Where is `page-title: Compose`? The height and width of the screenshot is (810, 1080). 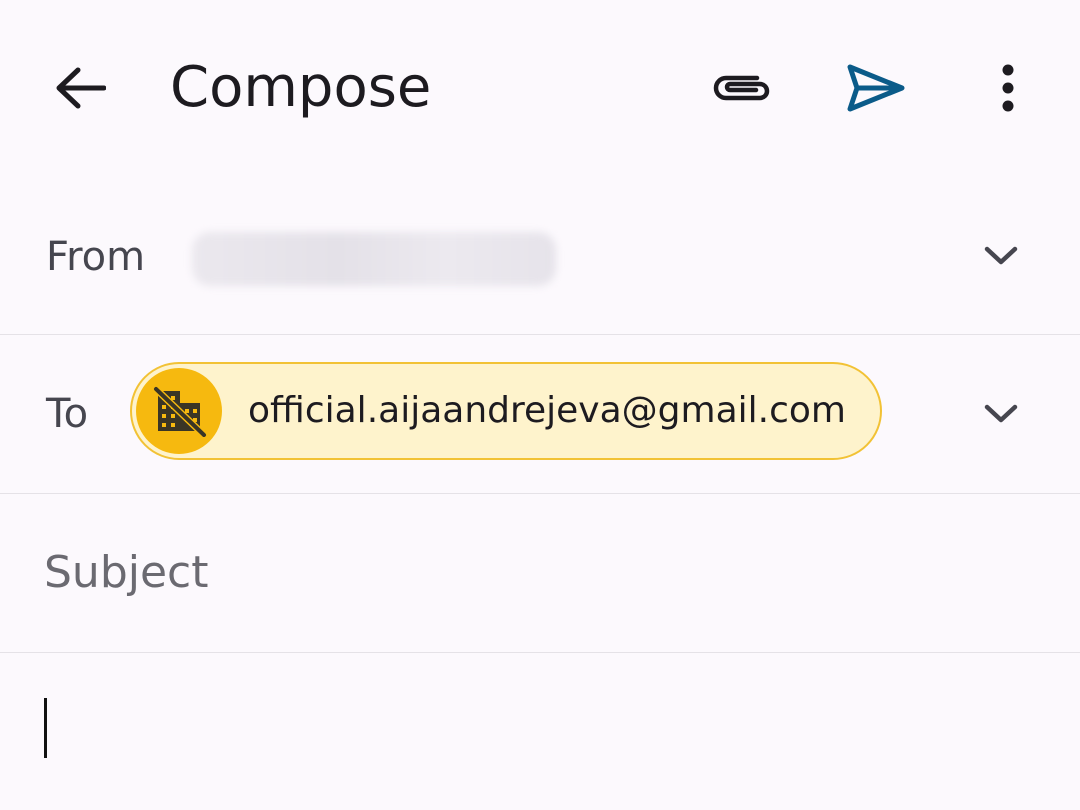 page-title: Compose is located at coordinates (301, 87).